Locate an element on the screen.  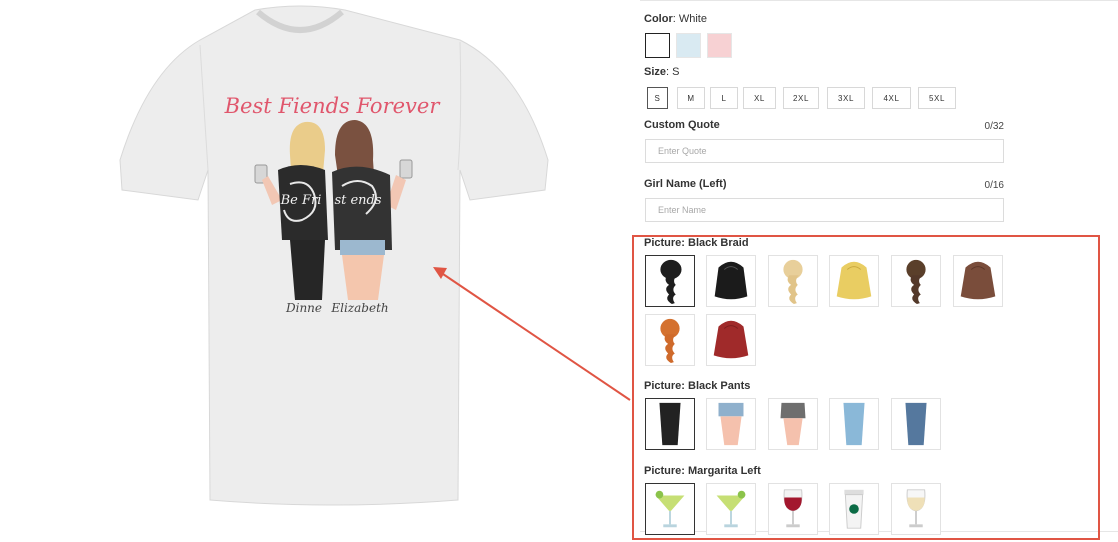
hair-option-blonde-braid is located at coordinates (793, 281).